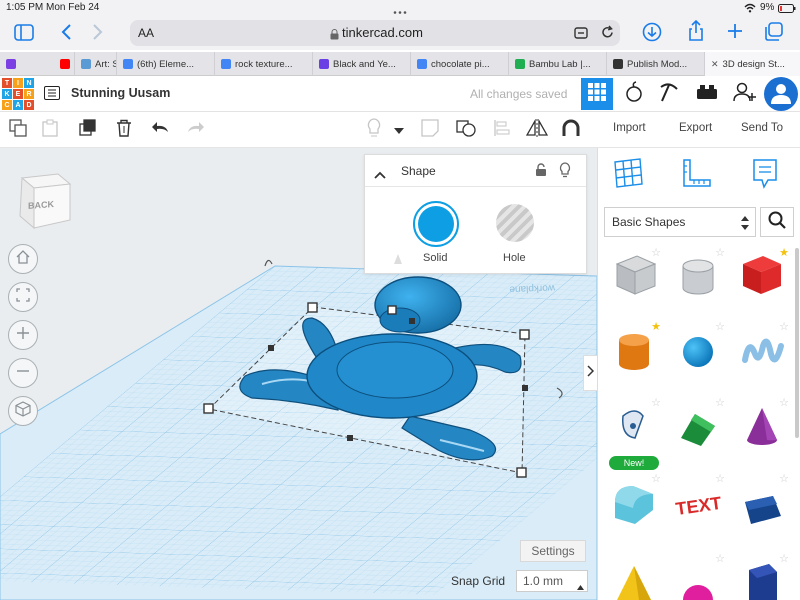 This screenshot has height=600, width=800. I want to click on lightbulb-dropdown, so click(399, 130).